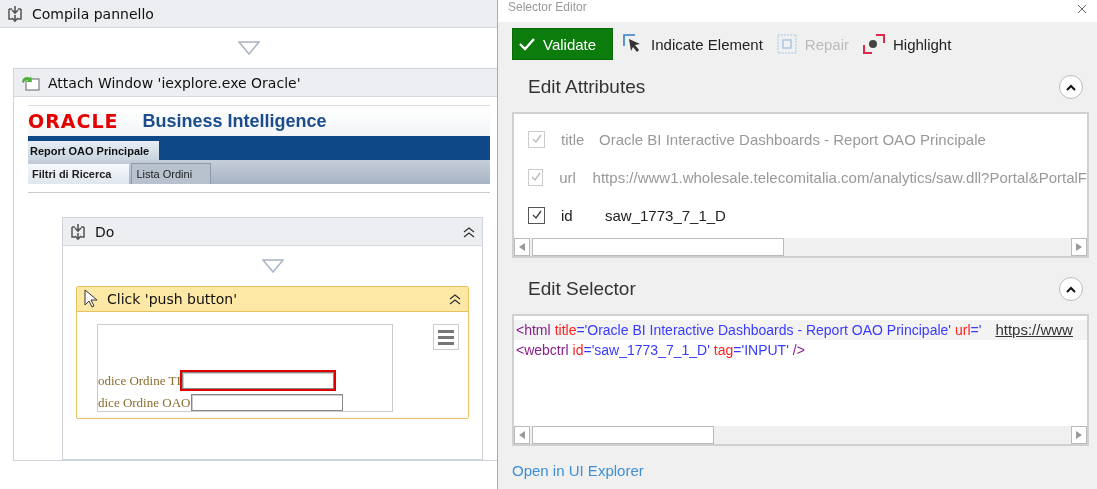 The width and height of the screenshot is (1097, 489). I want to click on cursor-icon, so click(91, 299).